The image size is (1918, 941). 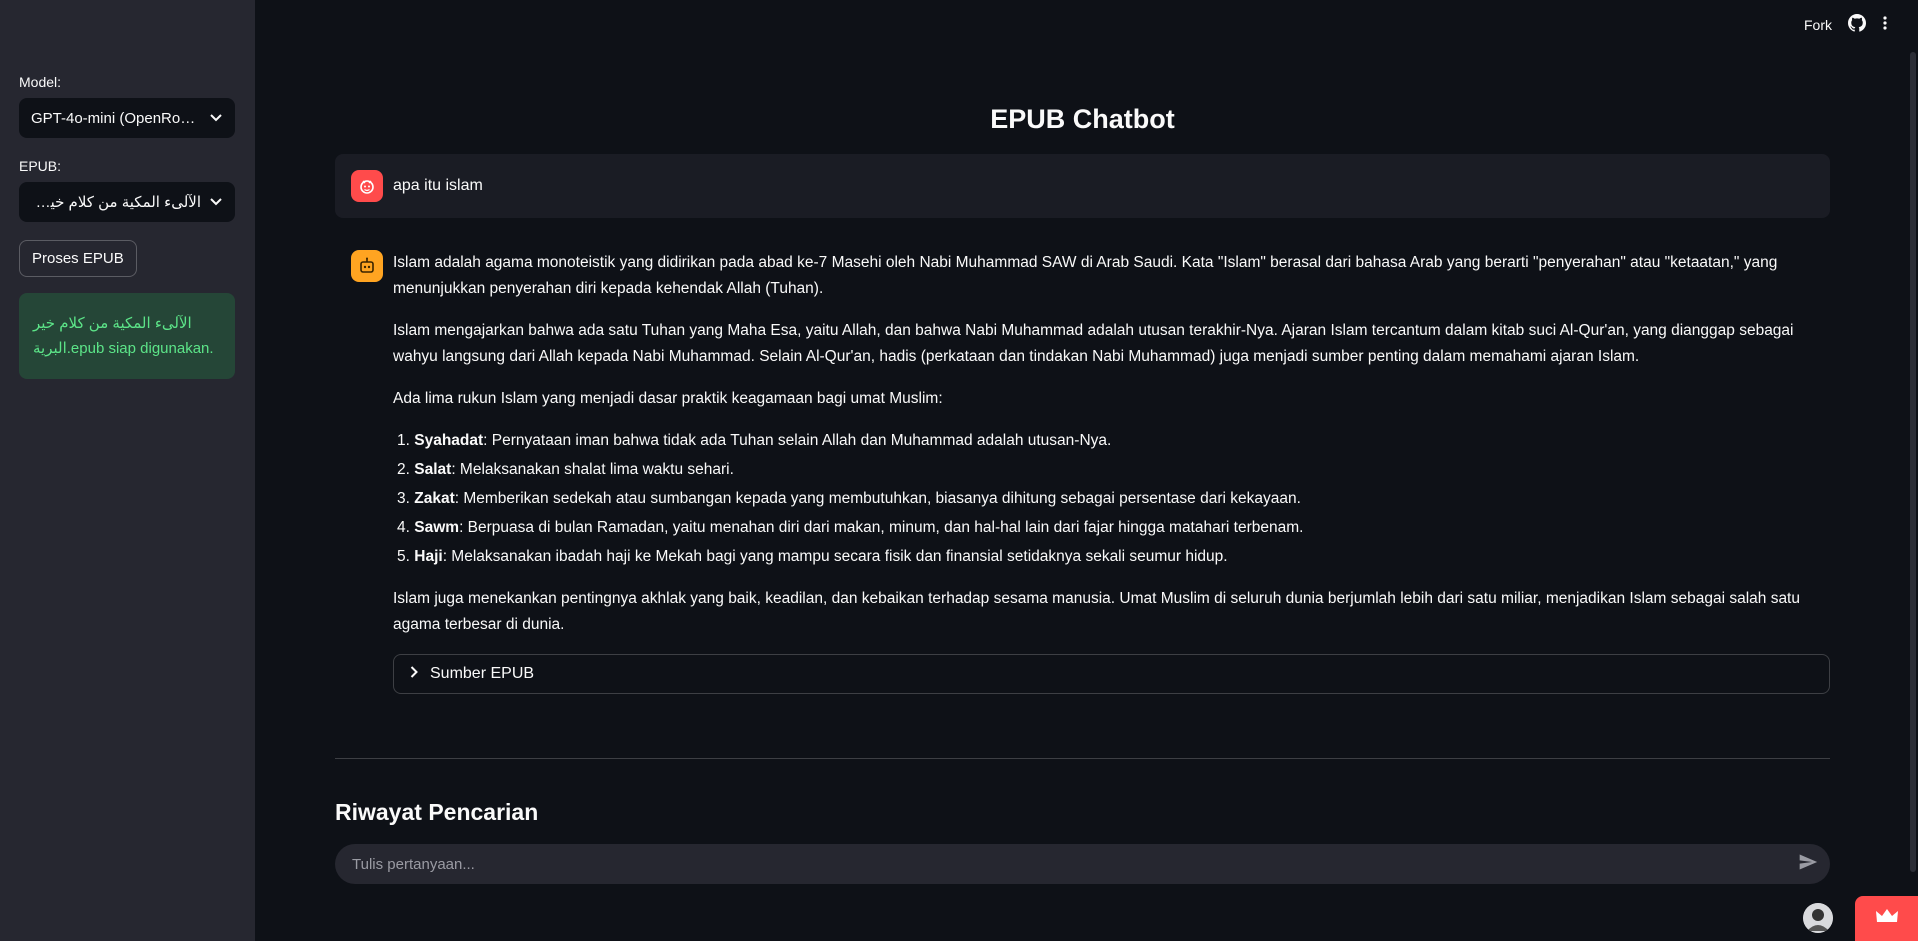 What do you see at coordinates (438, 185) in the screenshot?
I see `user-message-text: apa itu islam` at bounding box center [438, 185].